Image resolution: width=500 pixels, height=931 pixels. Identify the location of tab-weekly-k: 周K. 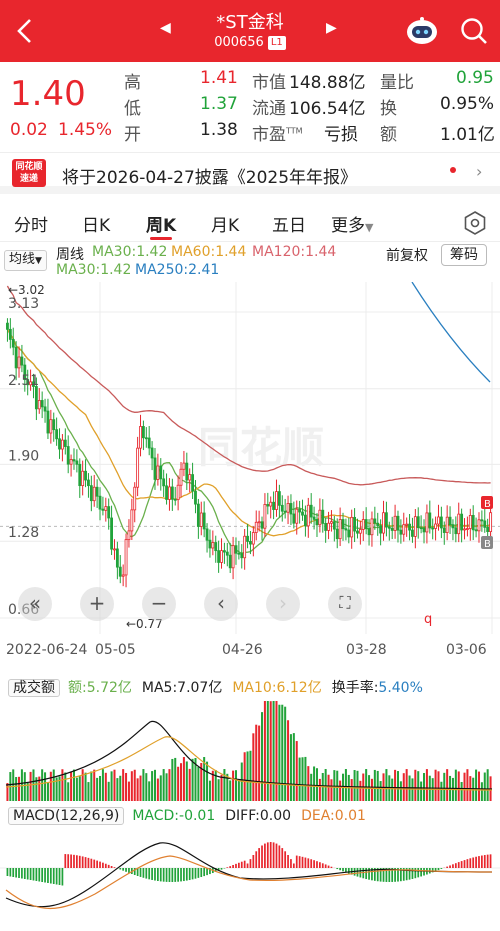
(161, 223).